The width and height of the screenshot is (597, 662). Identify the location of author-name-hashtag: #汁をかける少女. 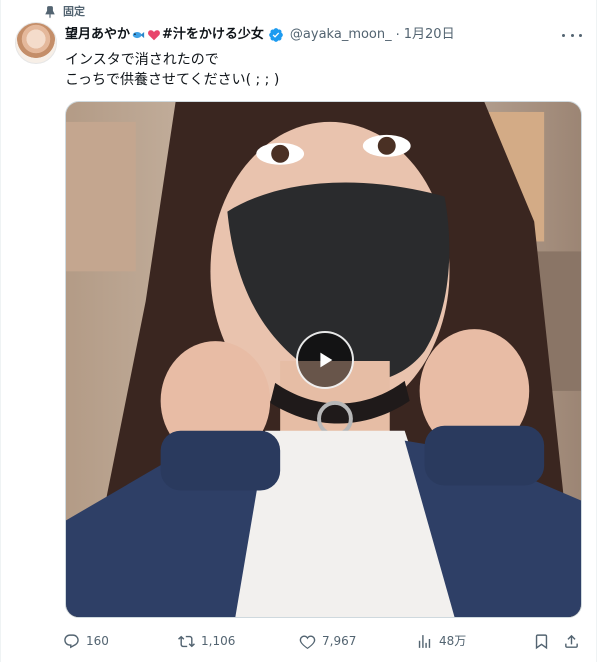
(213, 35).